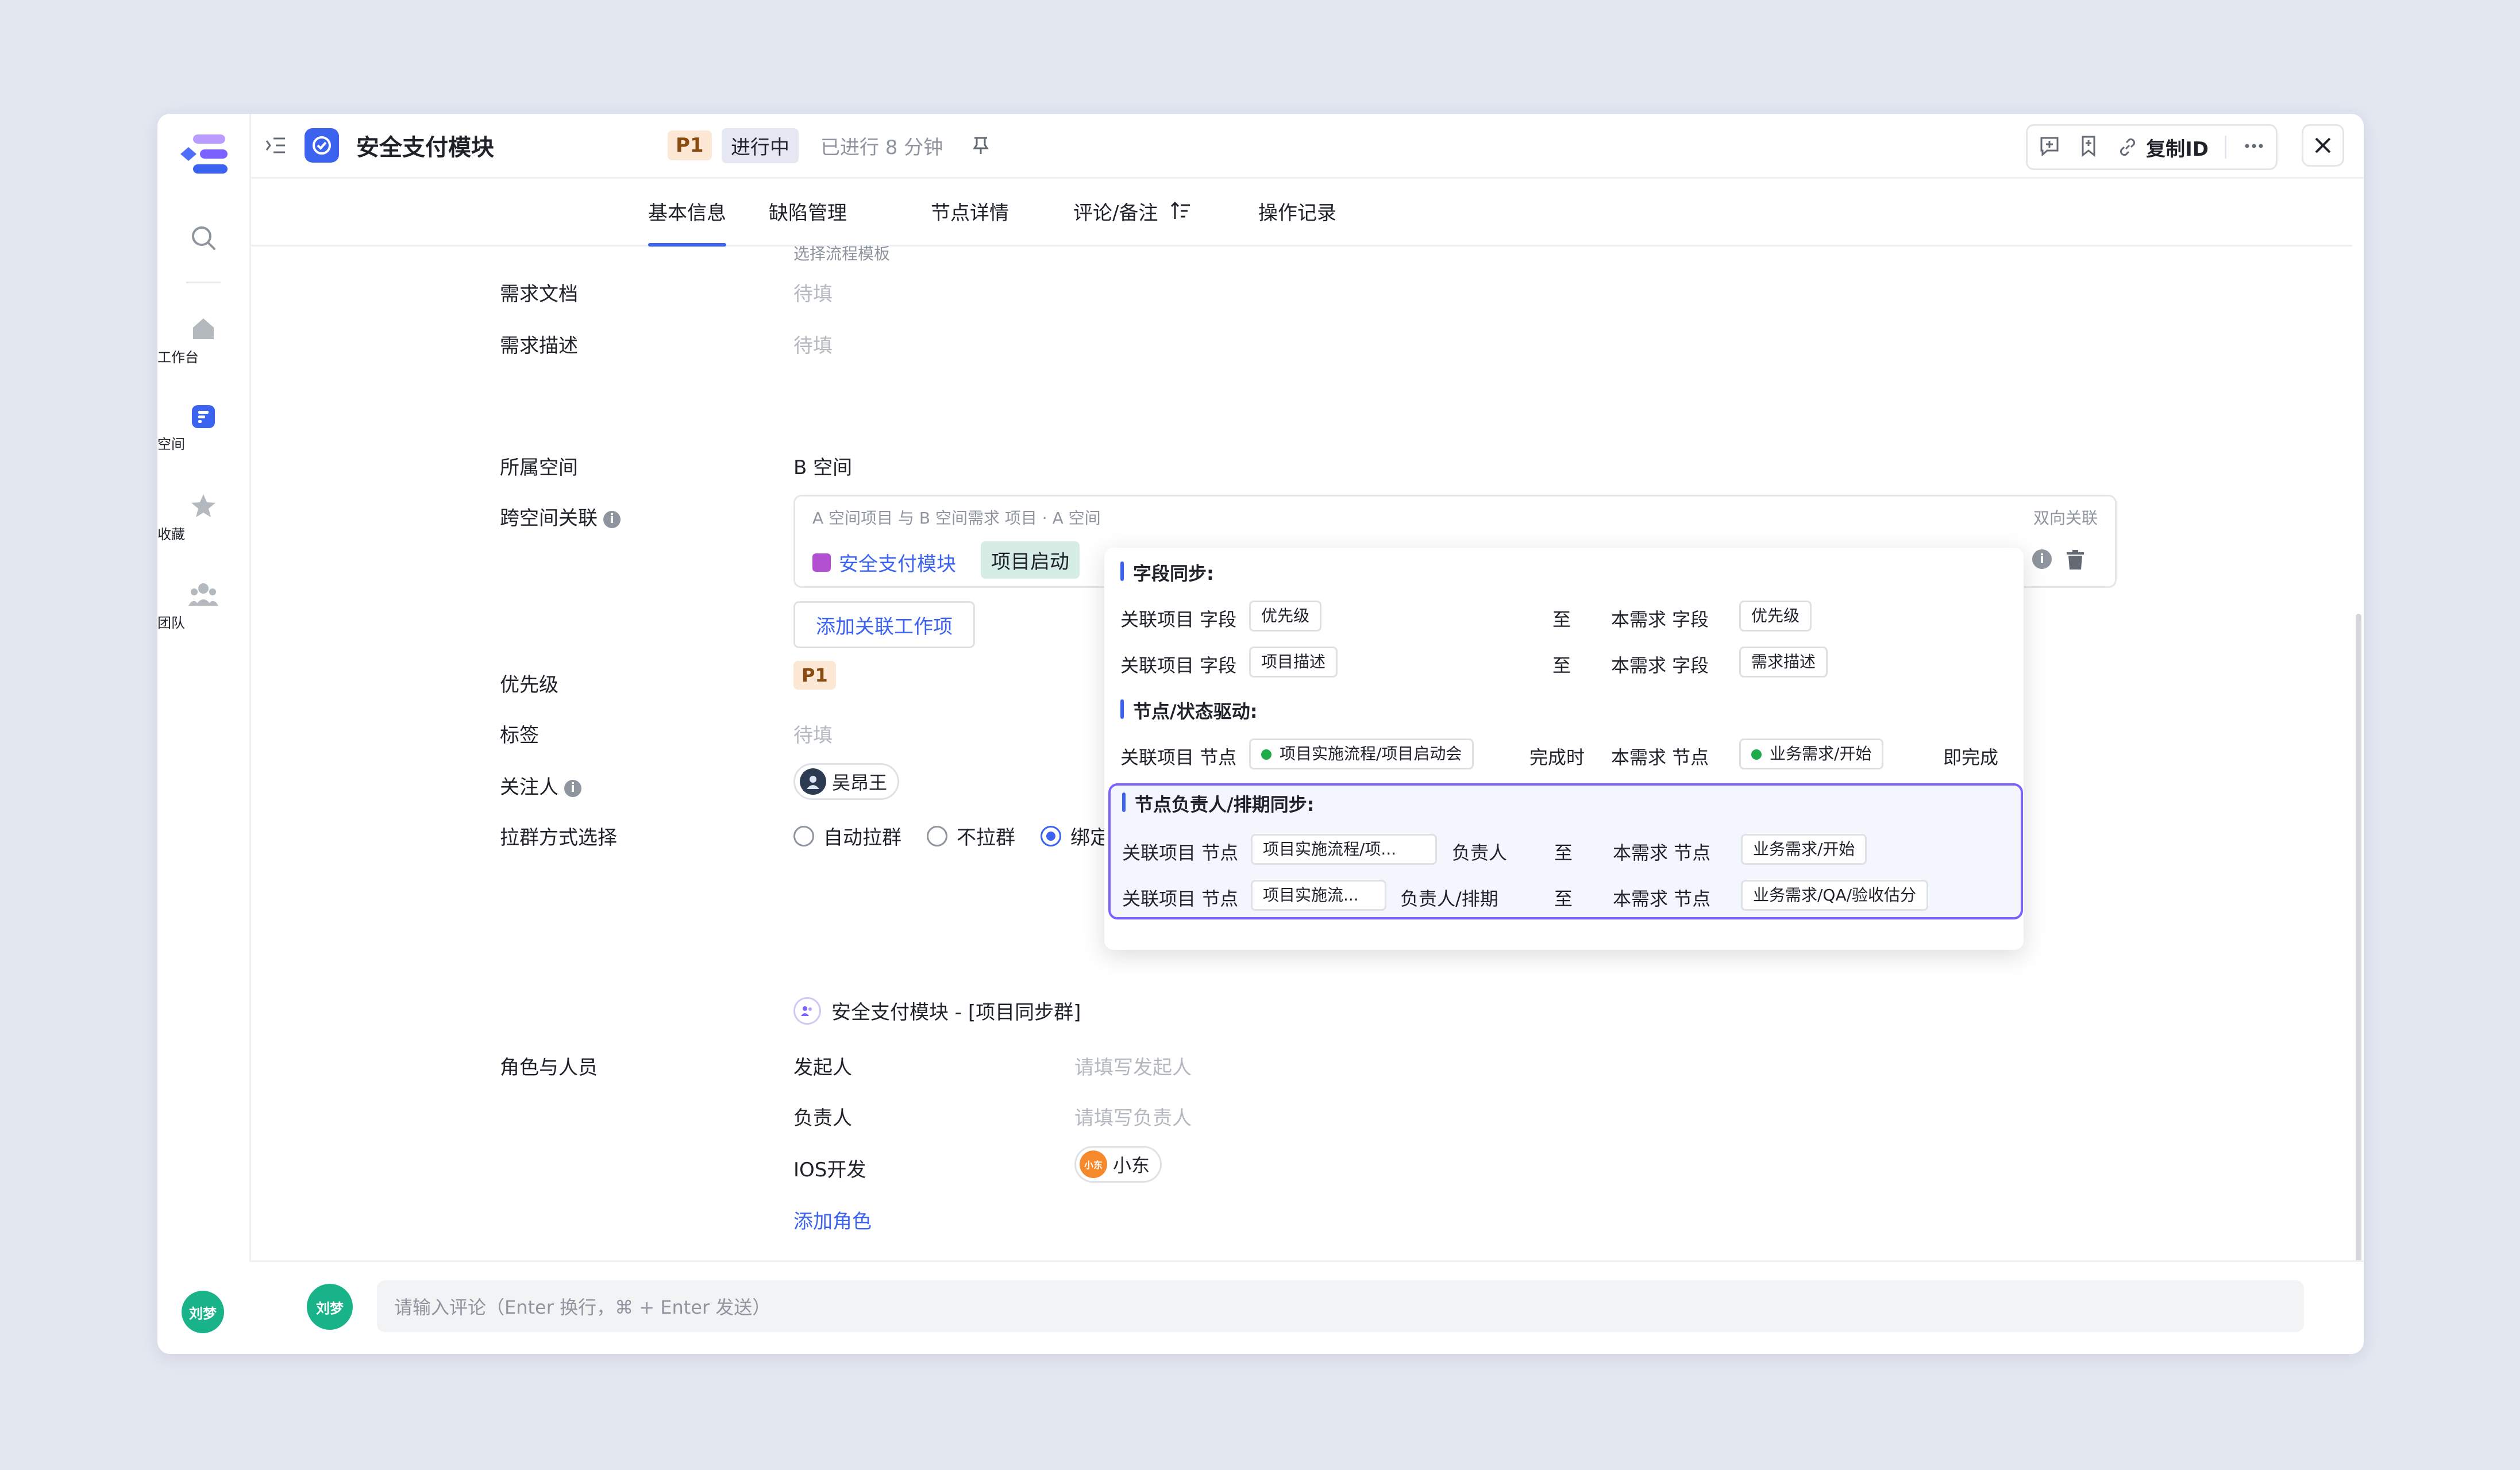 The height and width of the screenshot is (1470, 2520). What do you see at coordinates (1341, 1306) in the screenshot?
I see `comment-input: 请输入评论（Enter 换行，⌘ + Enter 发送）` at bounding box center [1341, 1306].